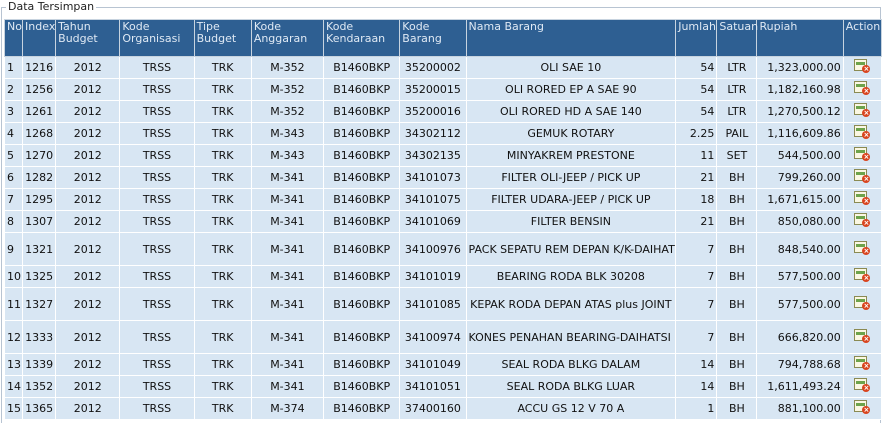  I want to click on cell-no: 8, so click(13, 221).